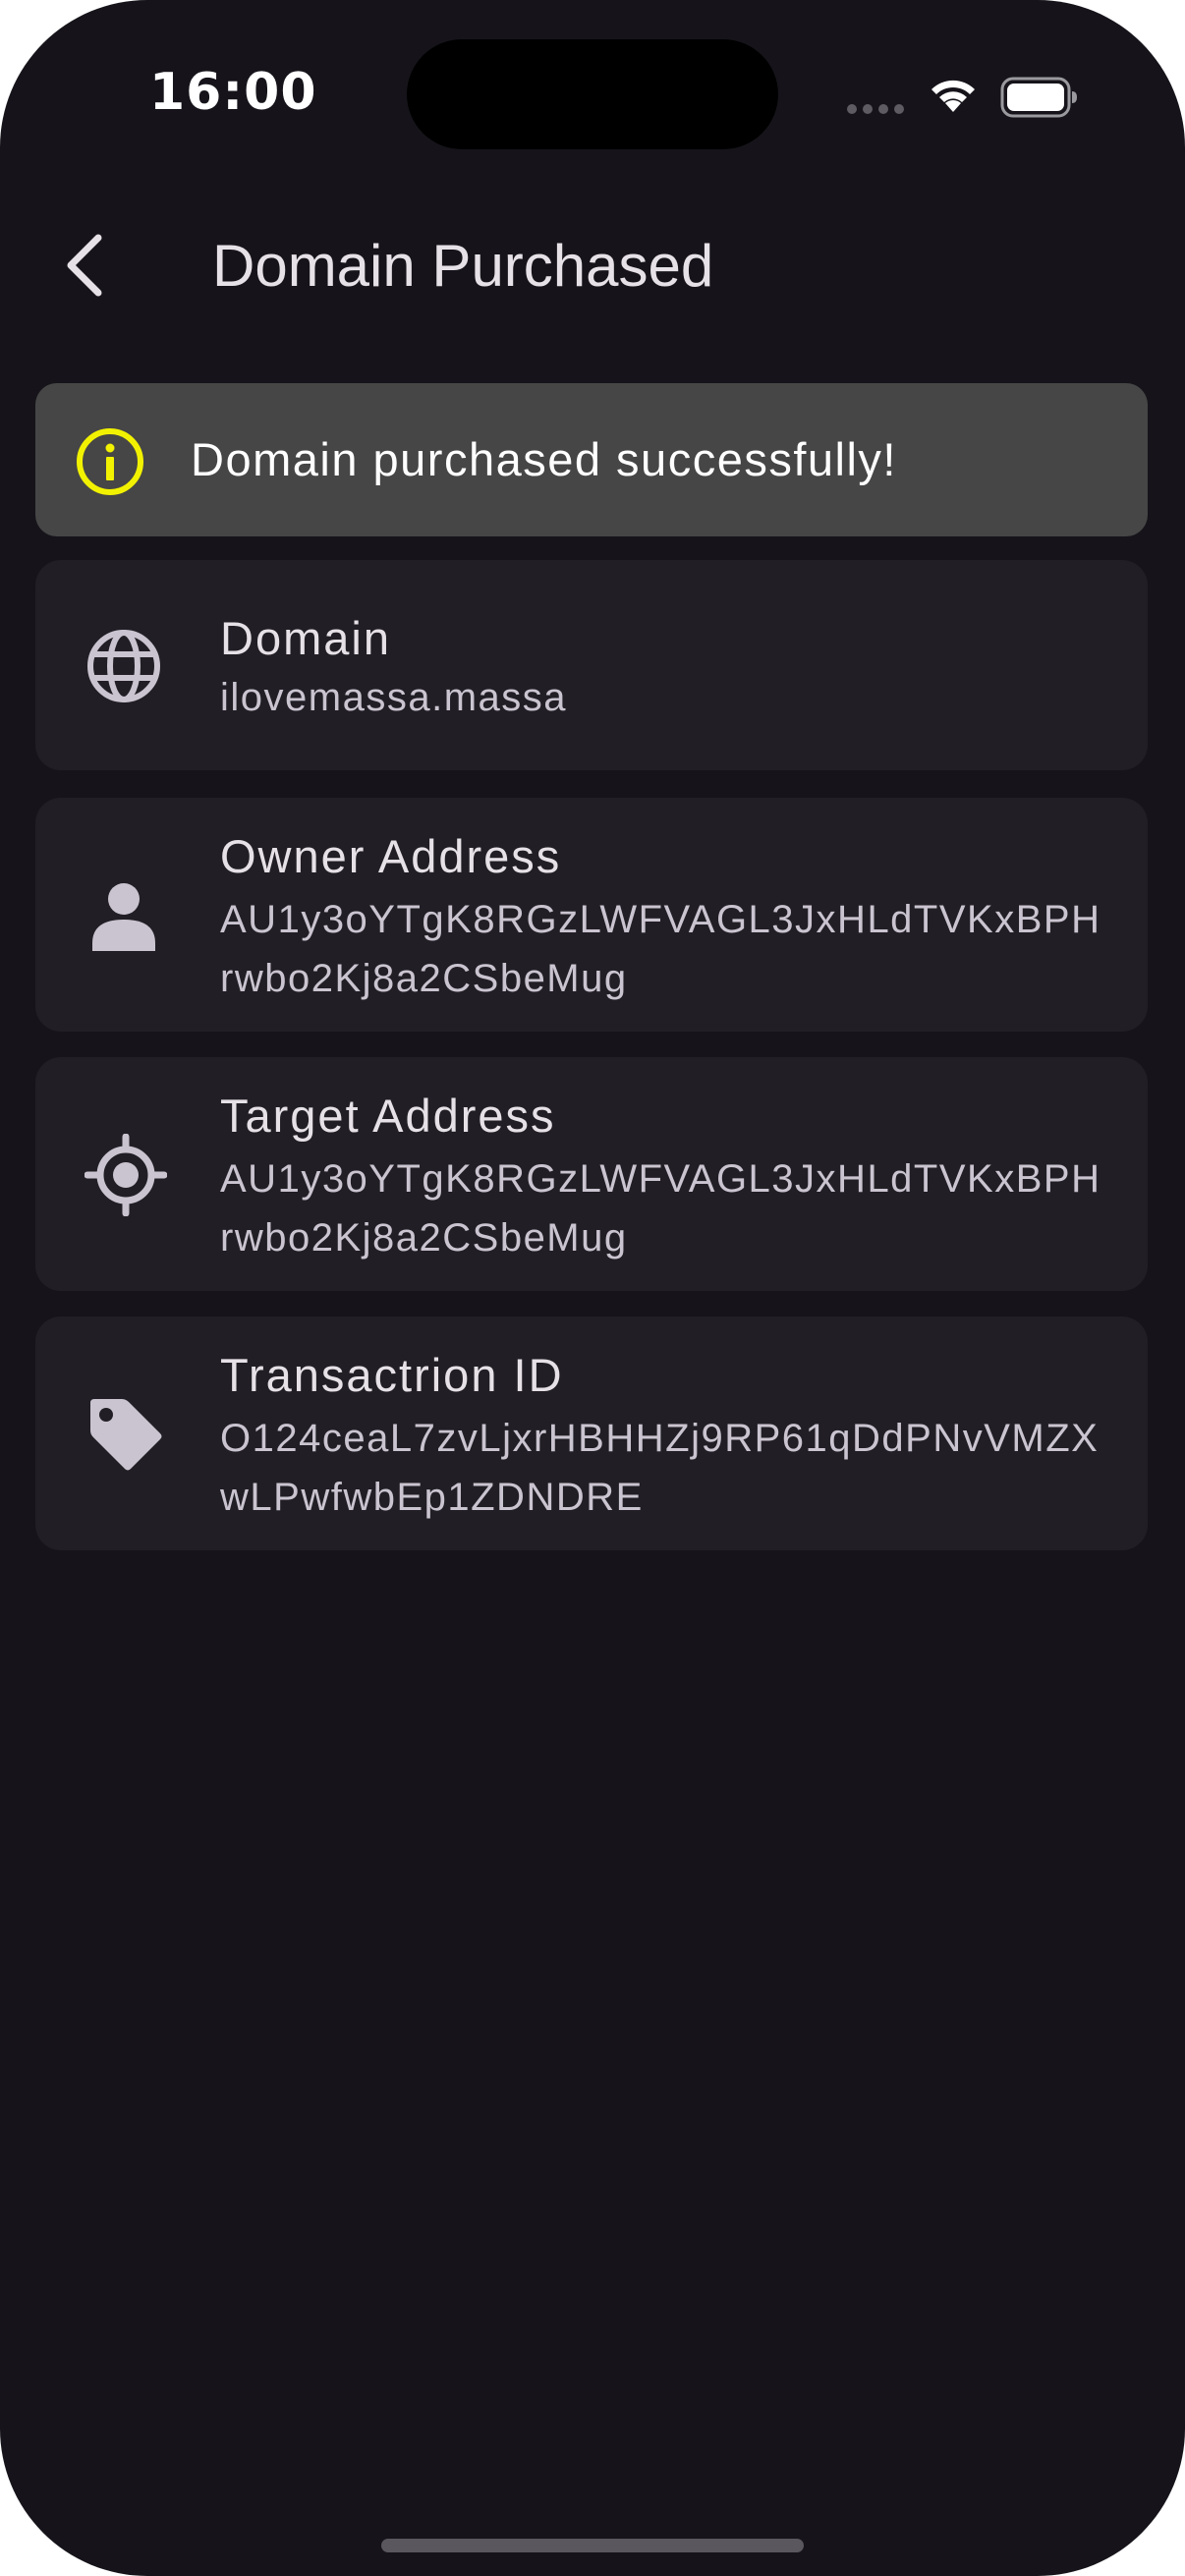  Describe the element at coordinates (233, 92) in the screenshot. I see `status-time: 16:00` at that location.